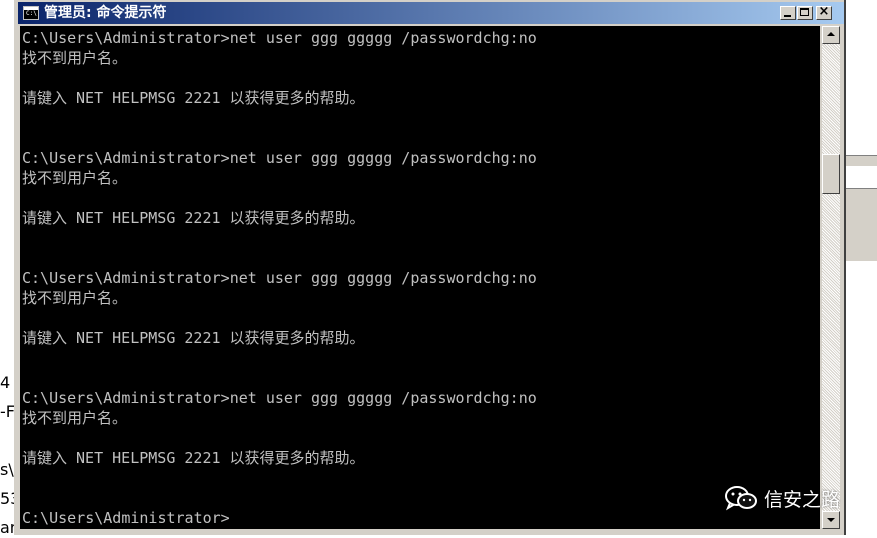 This screenshot has height=538, width=877. I want to click on arrow-down-icon, so click(831, 520).